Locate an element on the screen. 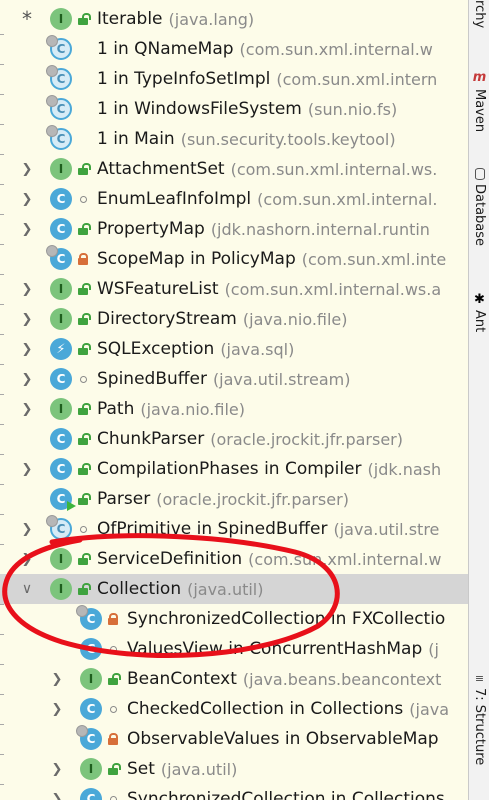  structure-icon: ≡ is located at coordinates (479, 678).